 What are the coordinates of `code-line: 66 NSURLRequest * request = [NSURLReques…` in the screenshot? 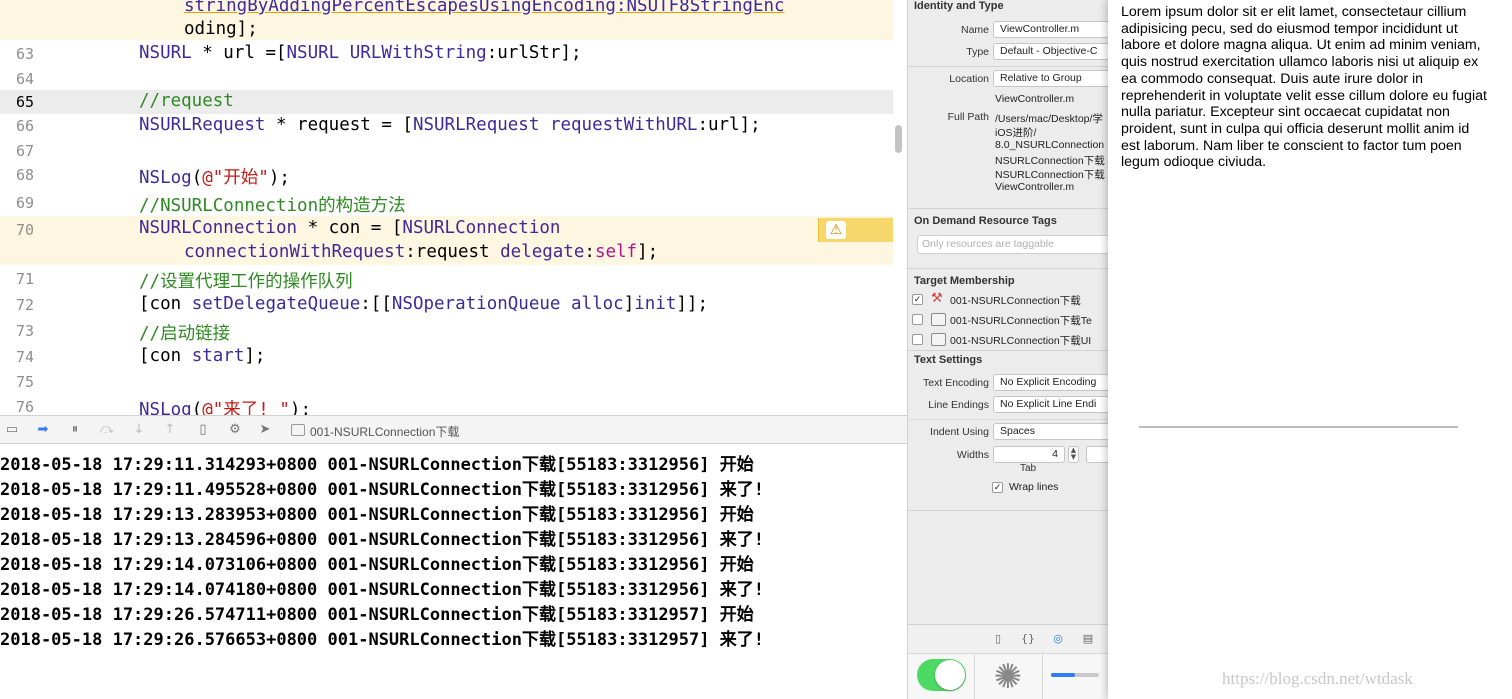 It's located at (446, 126).